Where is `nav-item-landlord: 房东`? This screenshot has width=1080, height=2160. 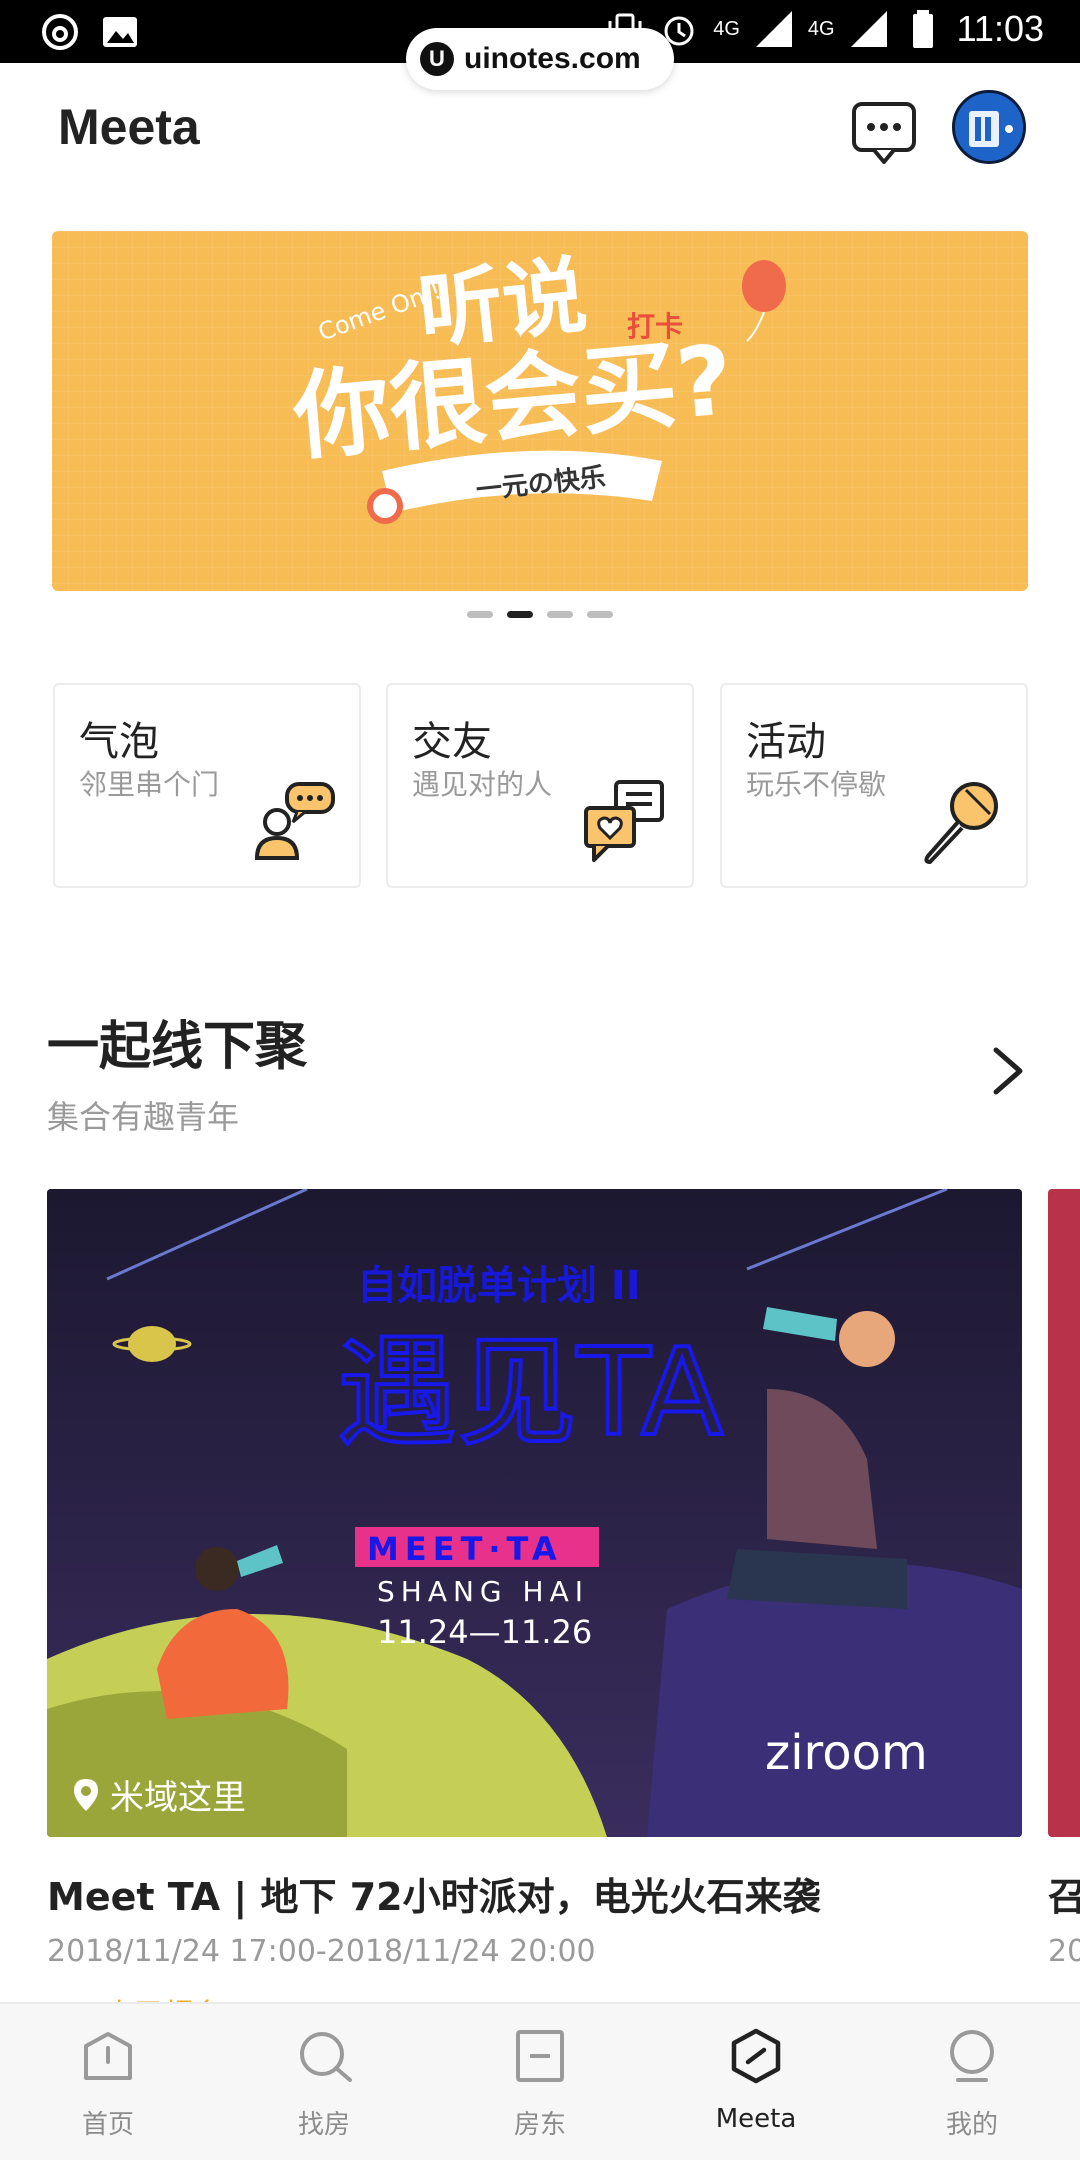 nav-item-landlord: 房东 is located at coordinates (540, 2082).